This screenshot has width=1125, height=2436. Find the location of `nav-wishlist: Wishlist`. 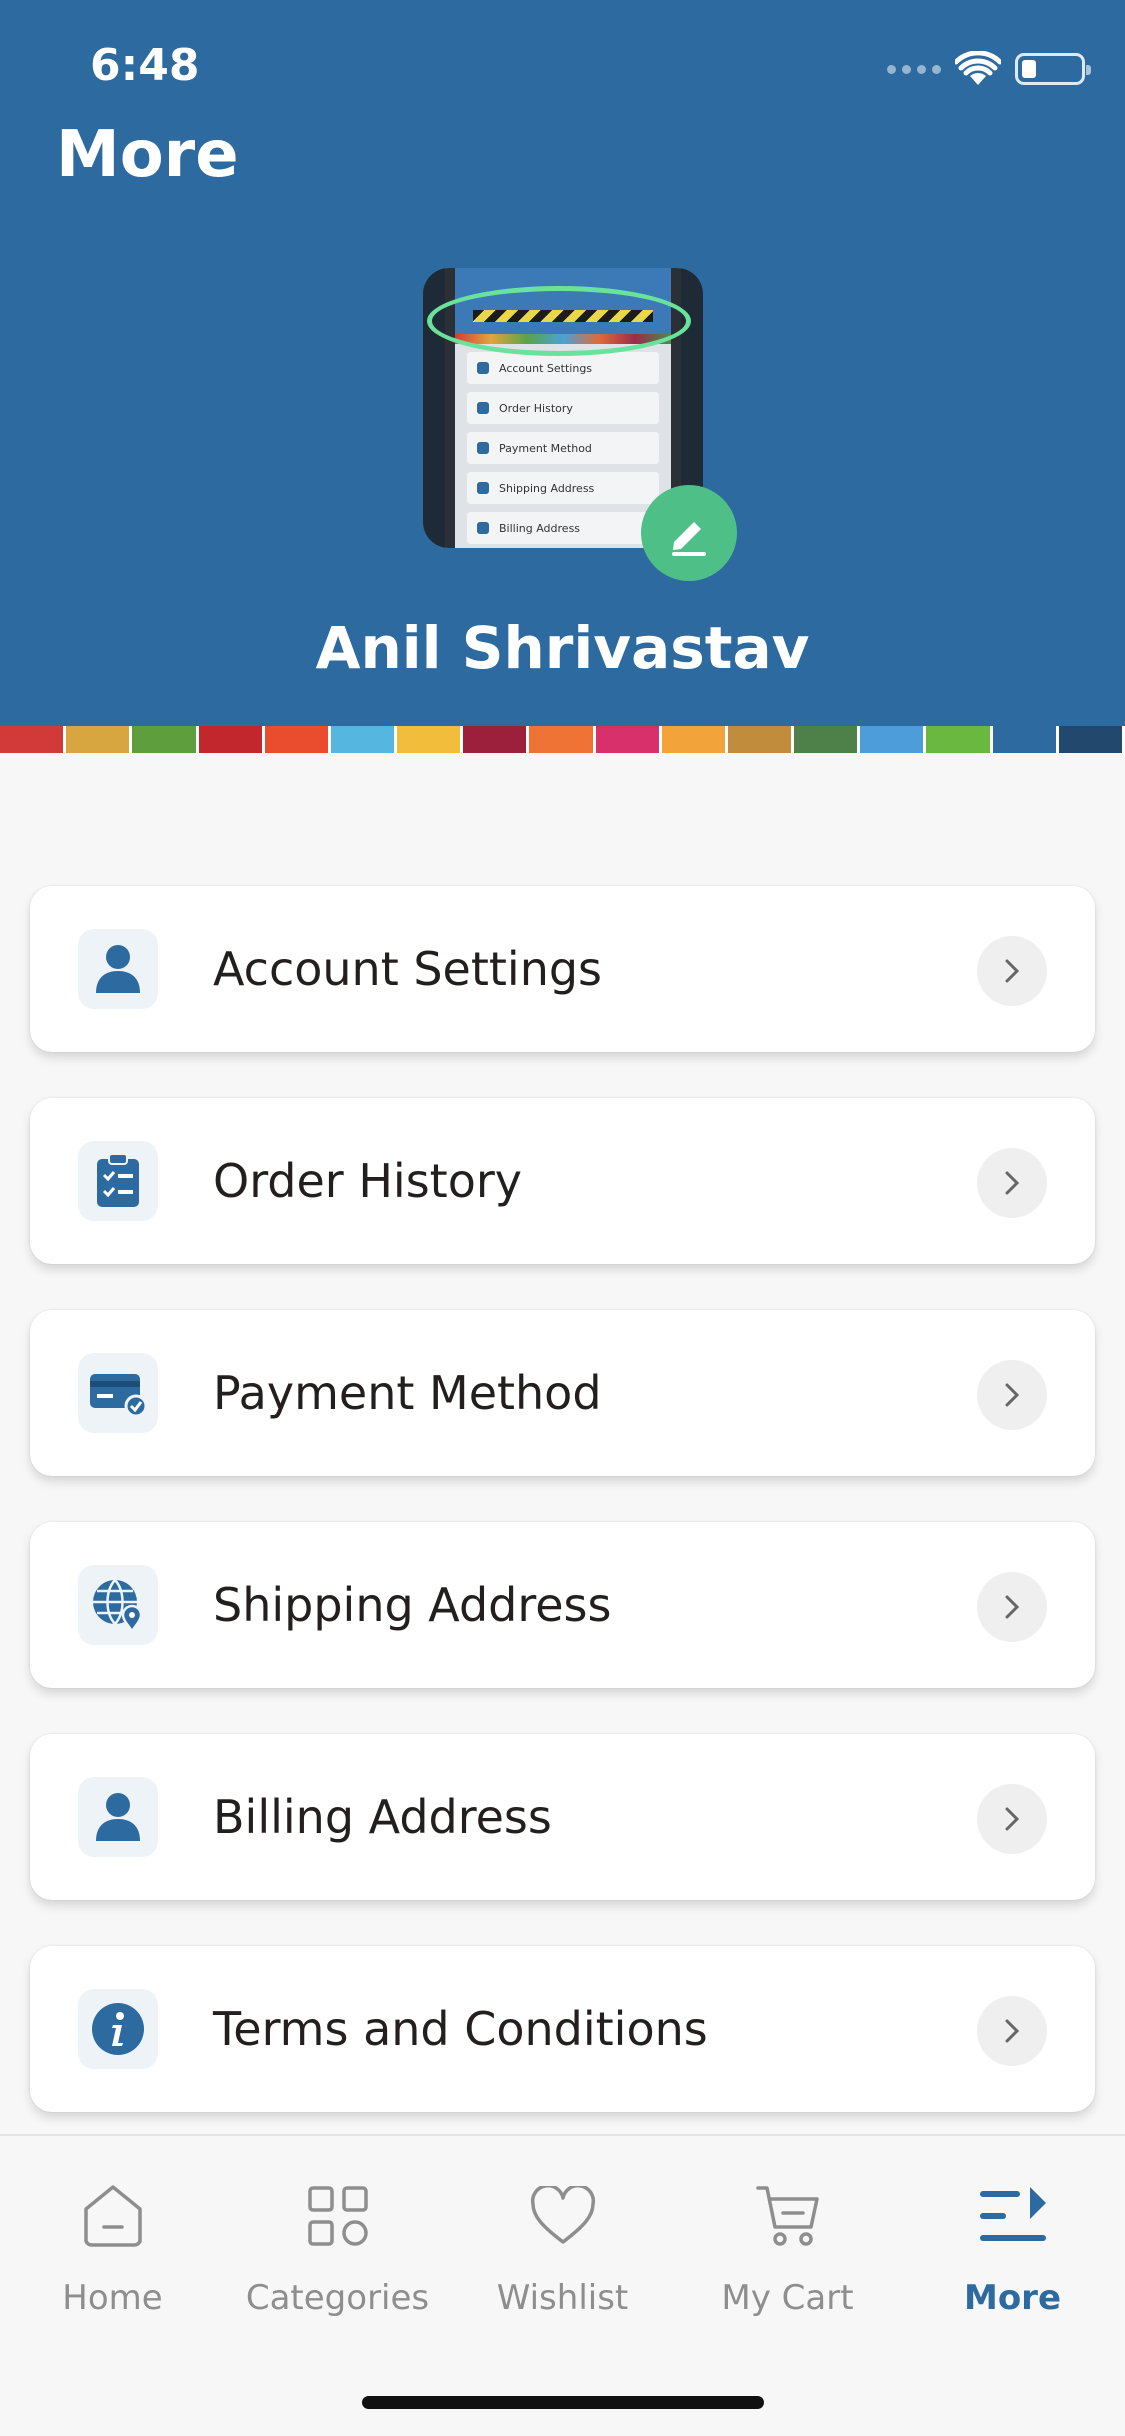

nav-wishlist: Wishlist is located at coordinates (562, 2247).